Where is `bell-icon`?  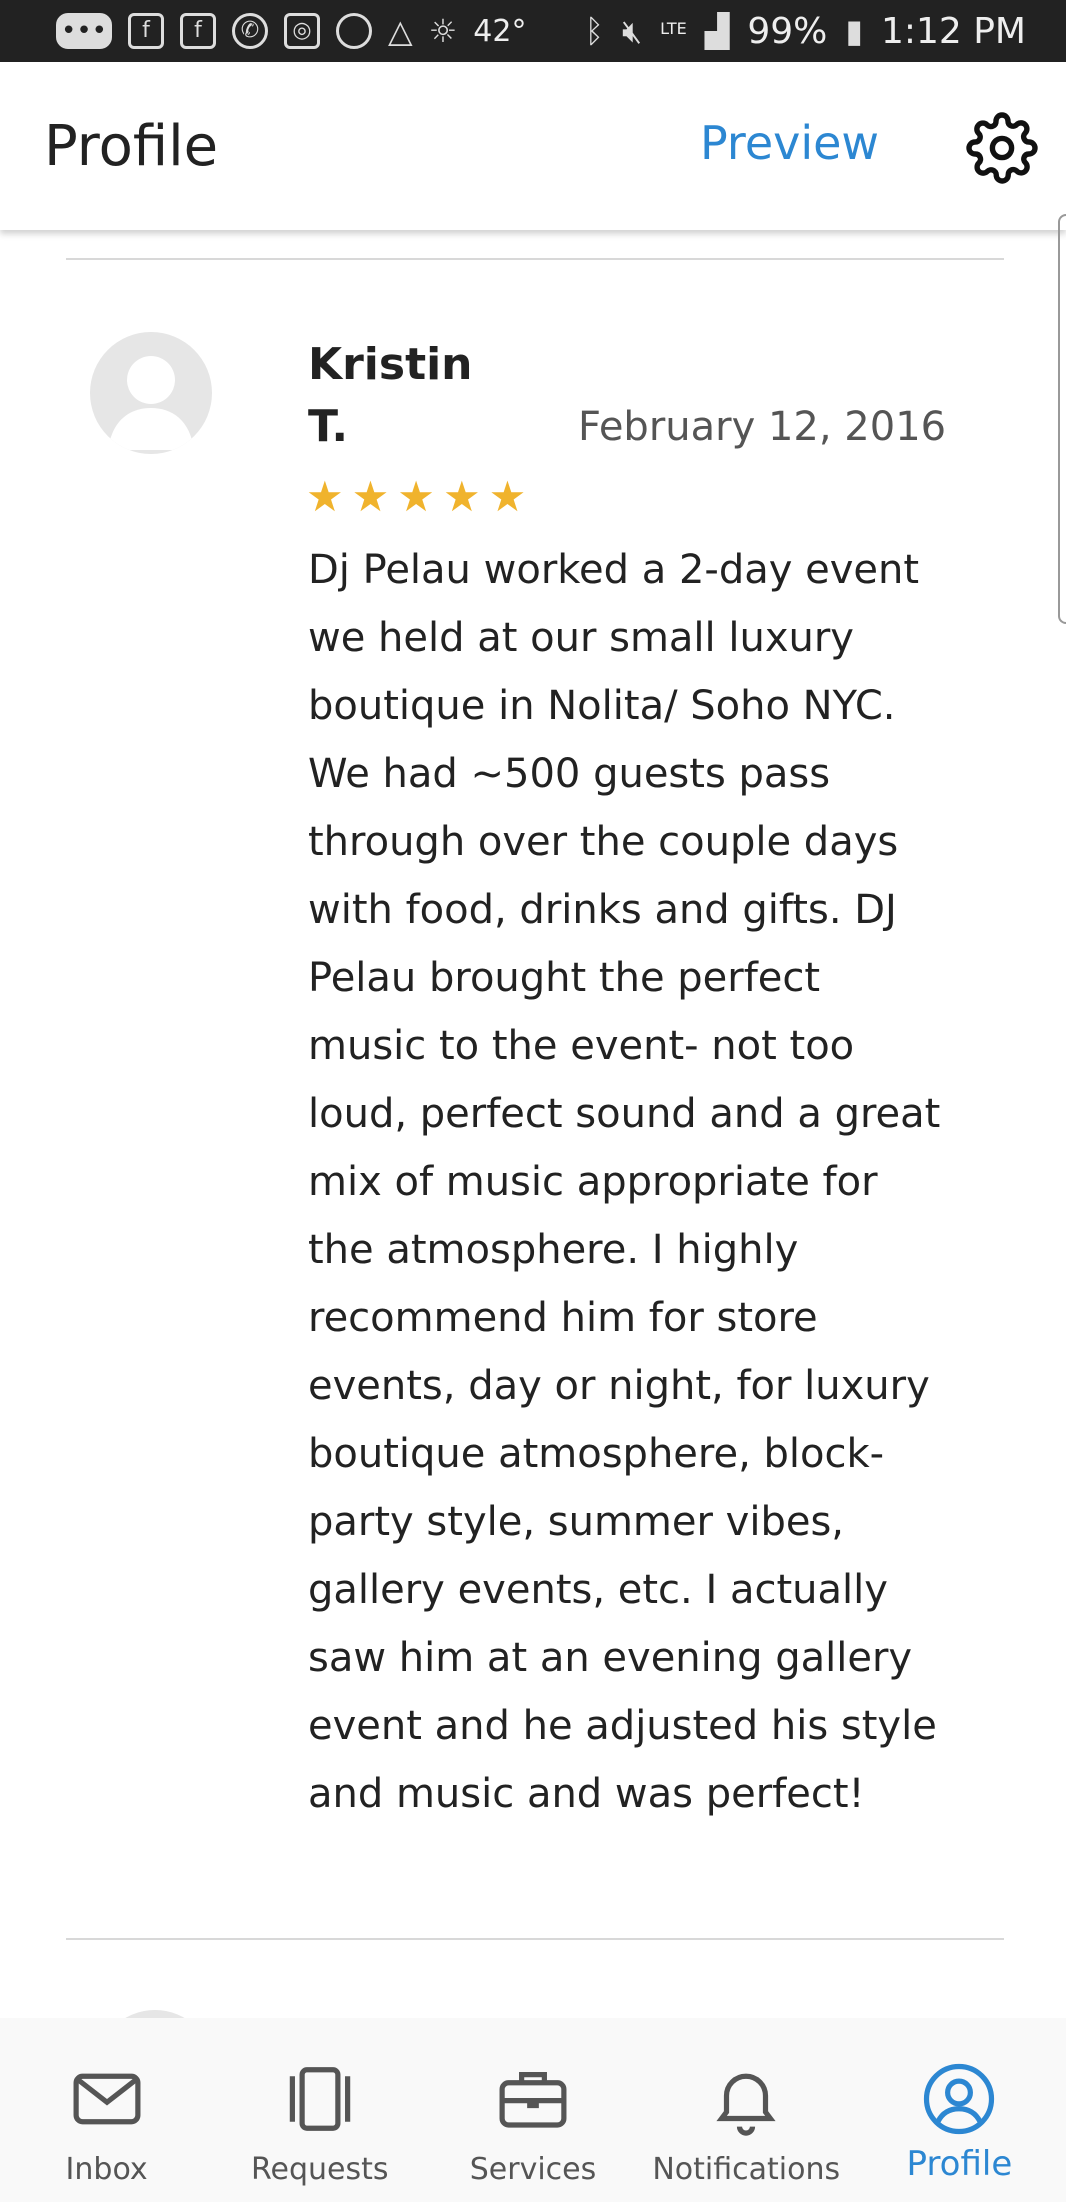
bell-icon is located at coordinates (746, 2104).